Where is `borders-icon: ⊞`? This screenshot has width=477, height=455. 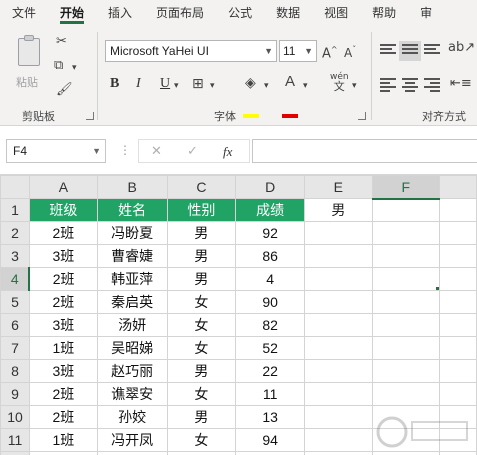 borders-icon: ⊞ is located at coordinates (198, 84).